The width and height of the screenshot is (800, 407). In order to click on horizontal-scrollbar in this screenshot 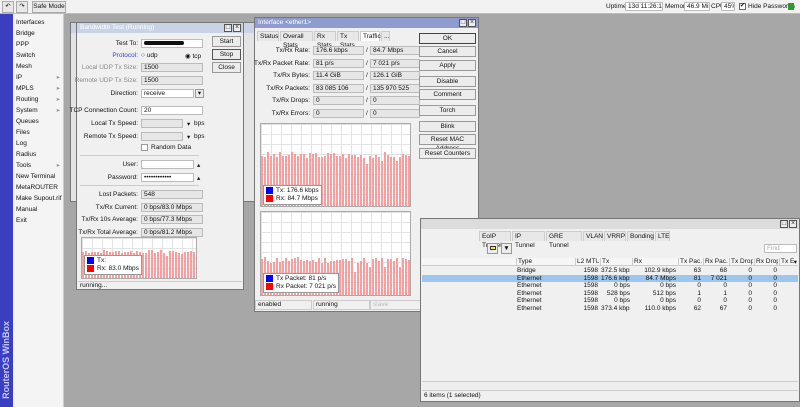, I will do `click(610, 385)`.